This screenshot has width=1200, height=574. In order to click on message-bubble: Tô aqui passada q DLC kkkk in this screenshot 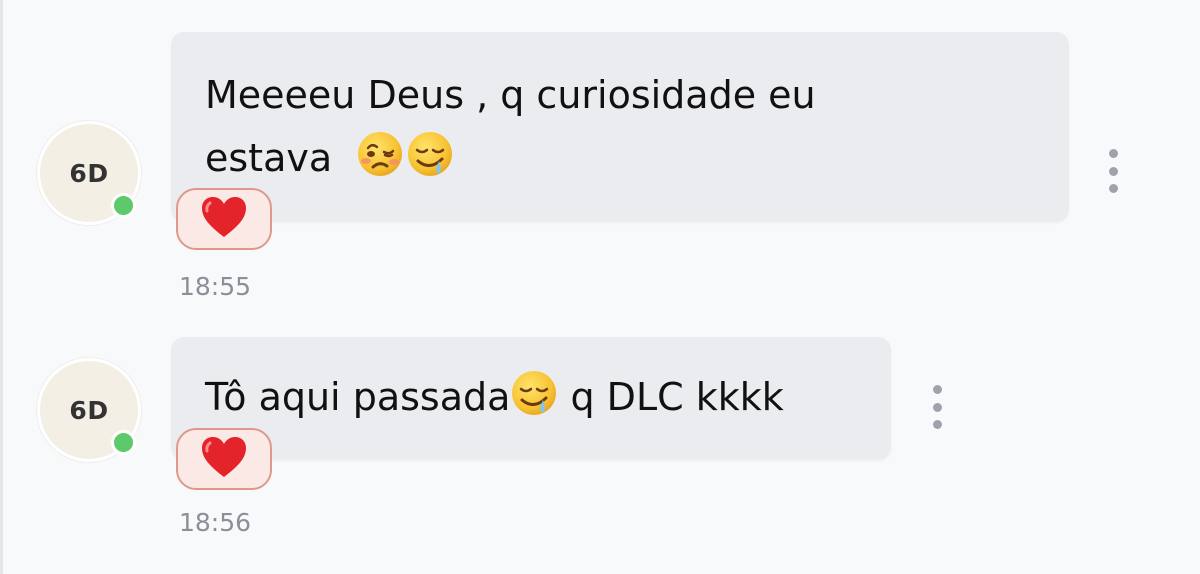, I will do `click(531, 398)`.